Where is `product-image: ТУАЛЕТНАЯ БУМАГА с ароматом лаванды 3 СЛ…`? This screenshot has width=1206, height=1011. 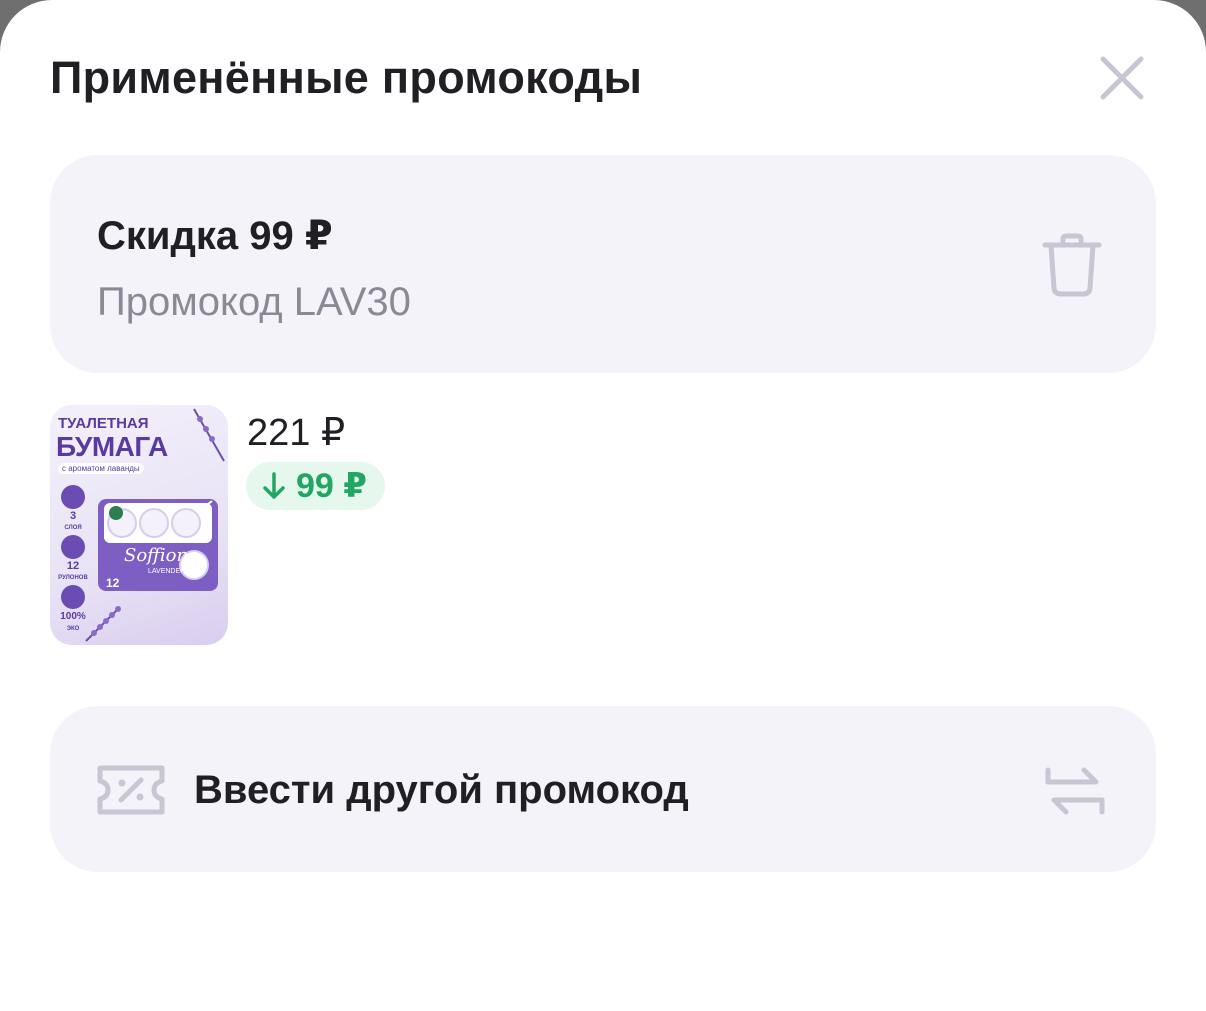 product-image: ТУАЛЕТНАЯ БУМАГА с ароматом лаванды 3 СЛ… is located at coordinates (139, 525).